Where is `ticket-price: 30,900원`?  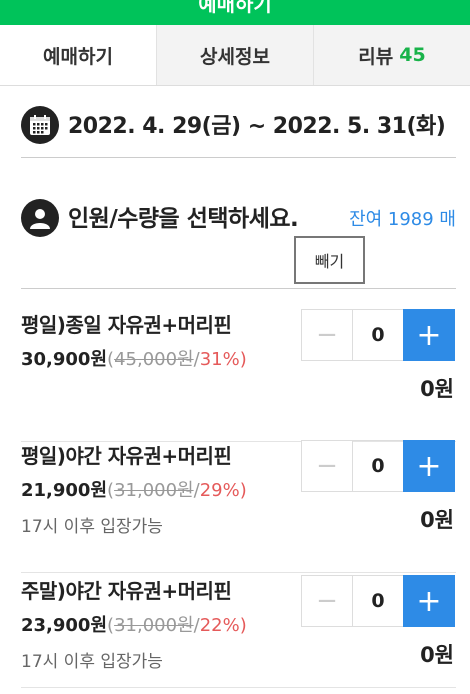
ticket-price: 30,900원 is located at coordinates (64, 359).